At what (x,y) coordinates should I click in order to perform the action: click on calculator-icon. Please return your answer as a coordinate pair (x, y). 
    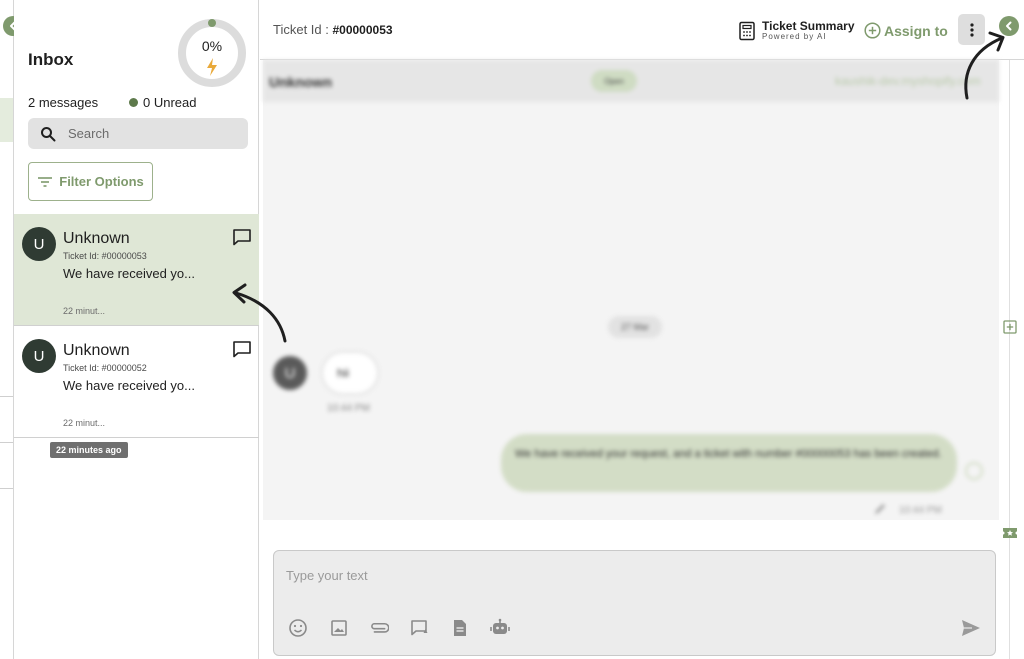
    Looking at the image, I should click on (747, 31).